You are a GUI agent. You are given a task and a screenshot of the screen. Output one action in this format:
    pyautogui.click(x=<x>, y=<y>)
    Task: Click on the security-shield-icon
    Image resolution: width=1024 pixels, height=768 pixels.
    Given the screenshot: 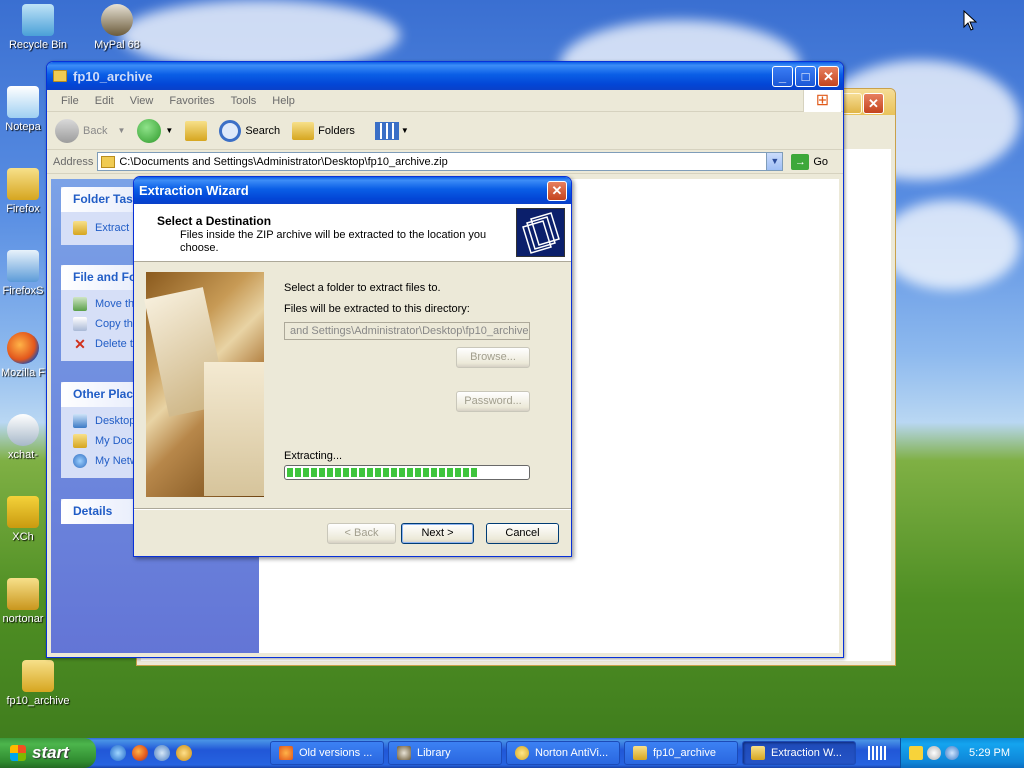 What is the action you would take?
    pyautogui.click(x=916, y=753)
    